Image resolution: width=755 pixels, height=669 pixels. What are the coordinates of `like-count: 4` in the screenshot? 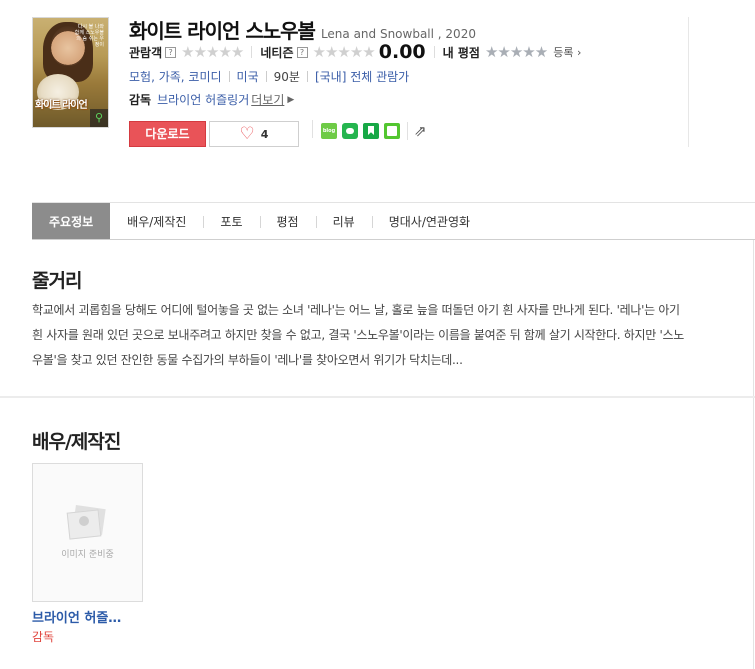 It's located at (264, 134).